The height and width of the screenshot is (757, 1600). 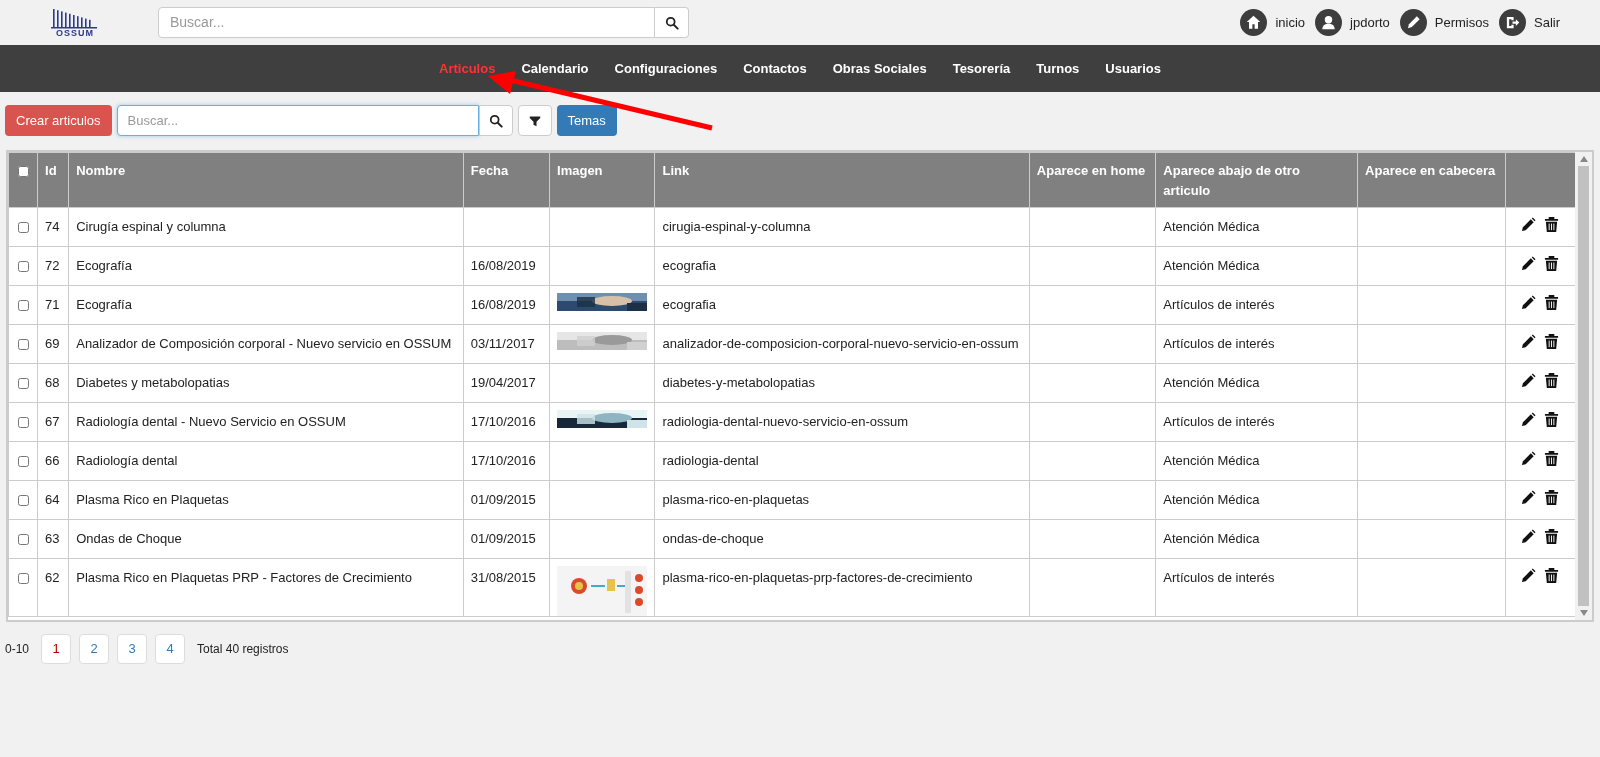 What do you see at coordinates (104, 265) in the screenshot?
I see `table-cell: Ecografía` at bounding box center [104, 265].